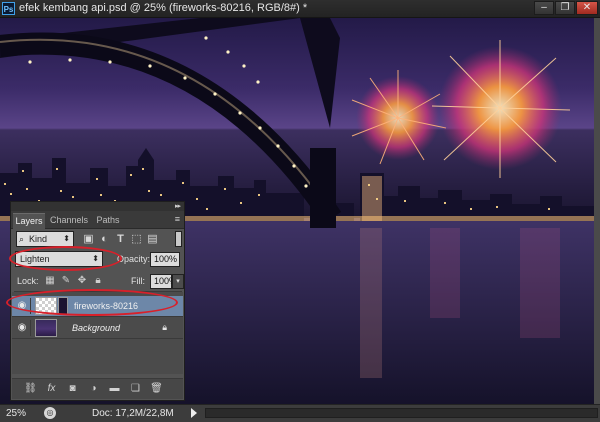 The width and height of the screenshot is (600, 422). What do you see at coordinates (120, 239) in the screenshot?
I see `type-filter-icon: T` at bounding box center [120, 239].